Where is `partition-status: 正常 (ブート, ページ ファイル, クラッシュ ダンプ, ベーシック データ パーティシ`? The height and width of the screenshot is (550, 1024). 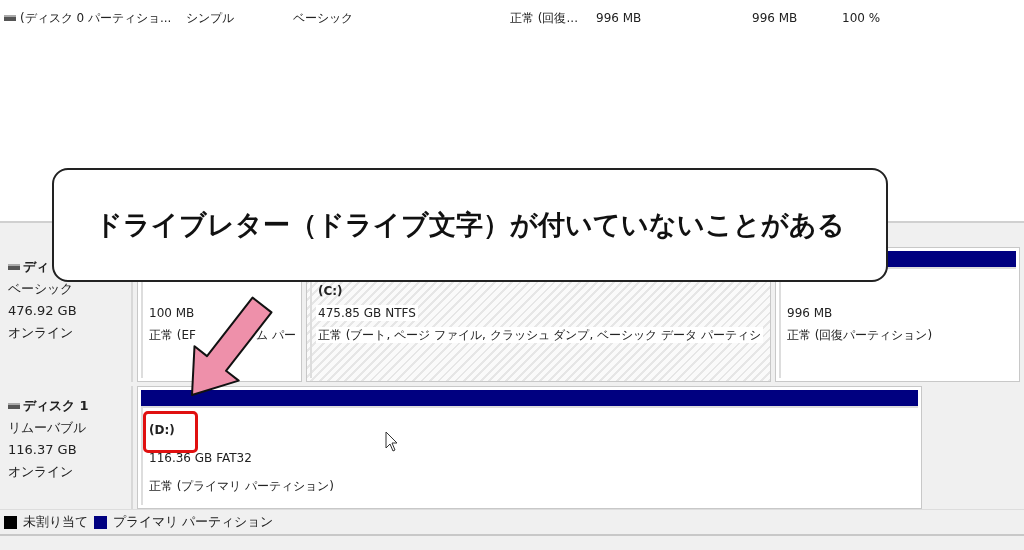 partition-status: 正常 (ブート, ページ ファイル, クラッシュ ダンプ, ベーシック データ パーティシ is located at coordinates (539, 335).